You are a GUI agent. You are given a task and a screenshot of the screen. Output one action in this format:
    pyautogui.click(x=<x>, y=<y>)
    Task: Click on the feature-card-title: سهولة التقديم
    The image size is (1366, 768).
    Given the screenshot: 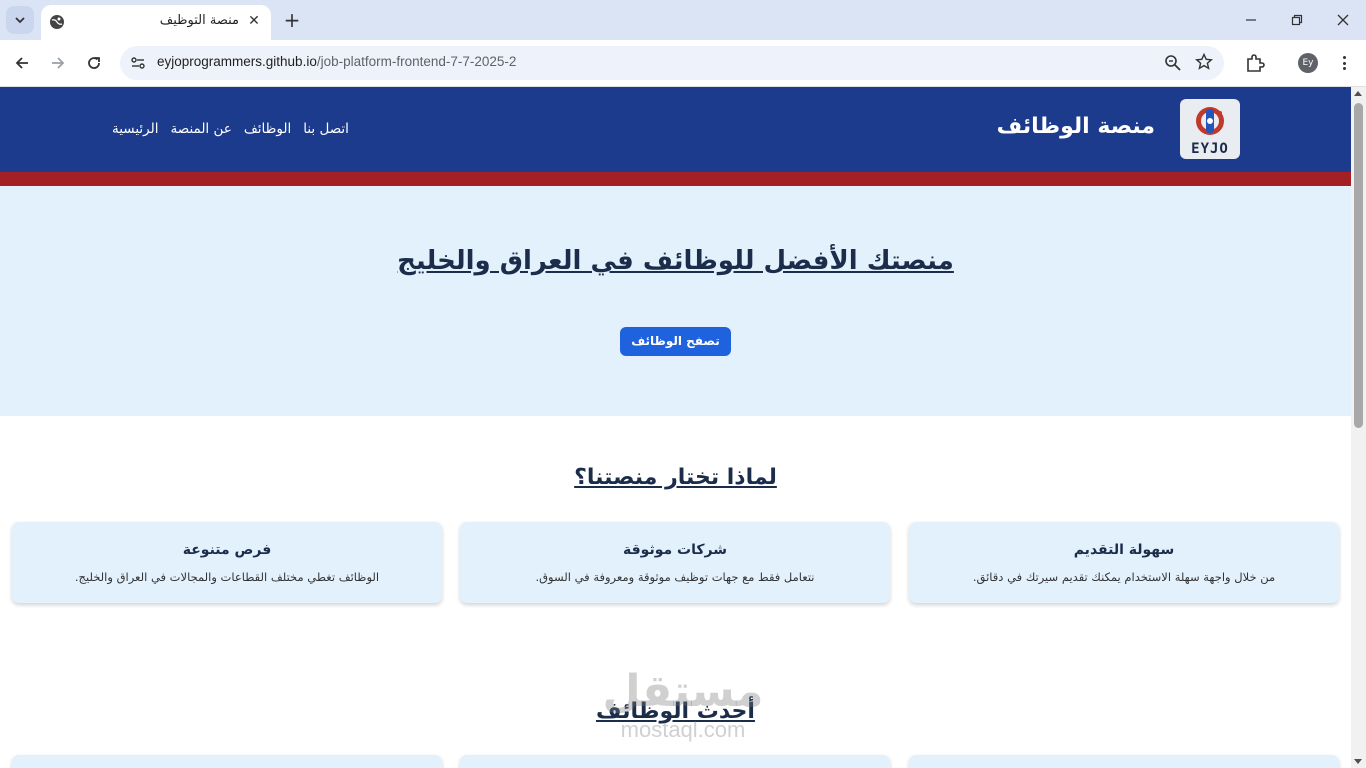 What is the action you would take?
    pyautogui.click(x=1124, y=550)
    